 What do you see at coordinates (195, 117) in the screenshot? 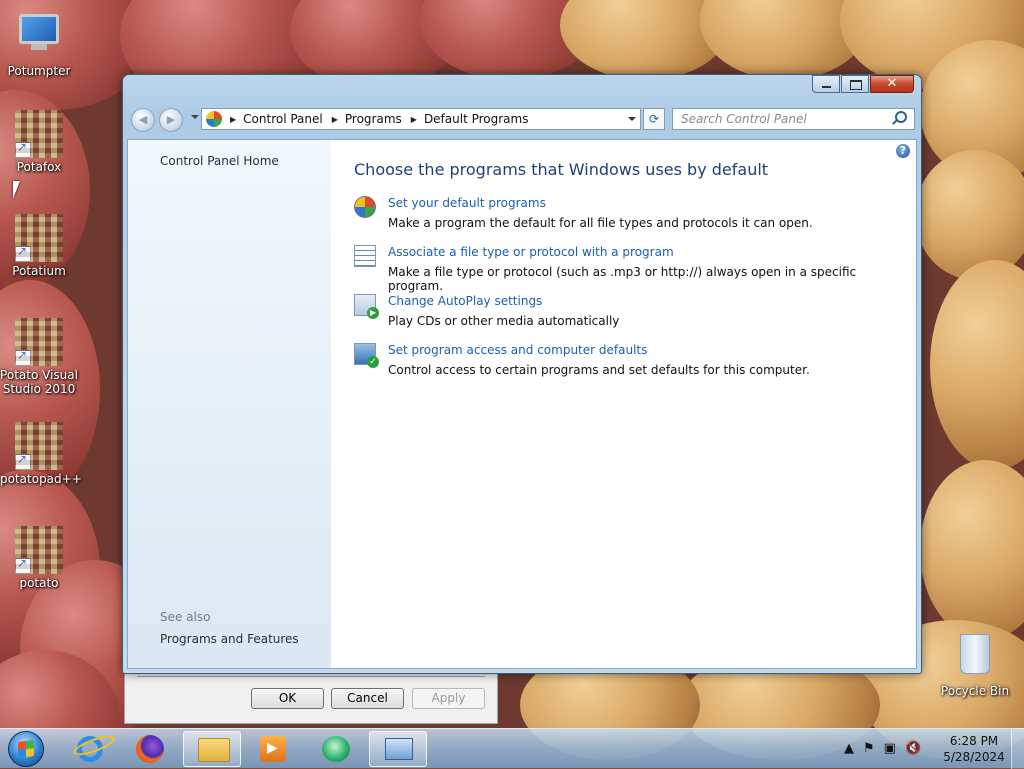
I see `recent-pages-dropdown` at bounding box center [195, 117].